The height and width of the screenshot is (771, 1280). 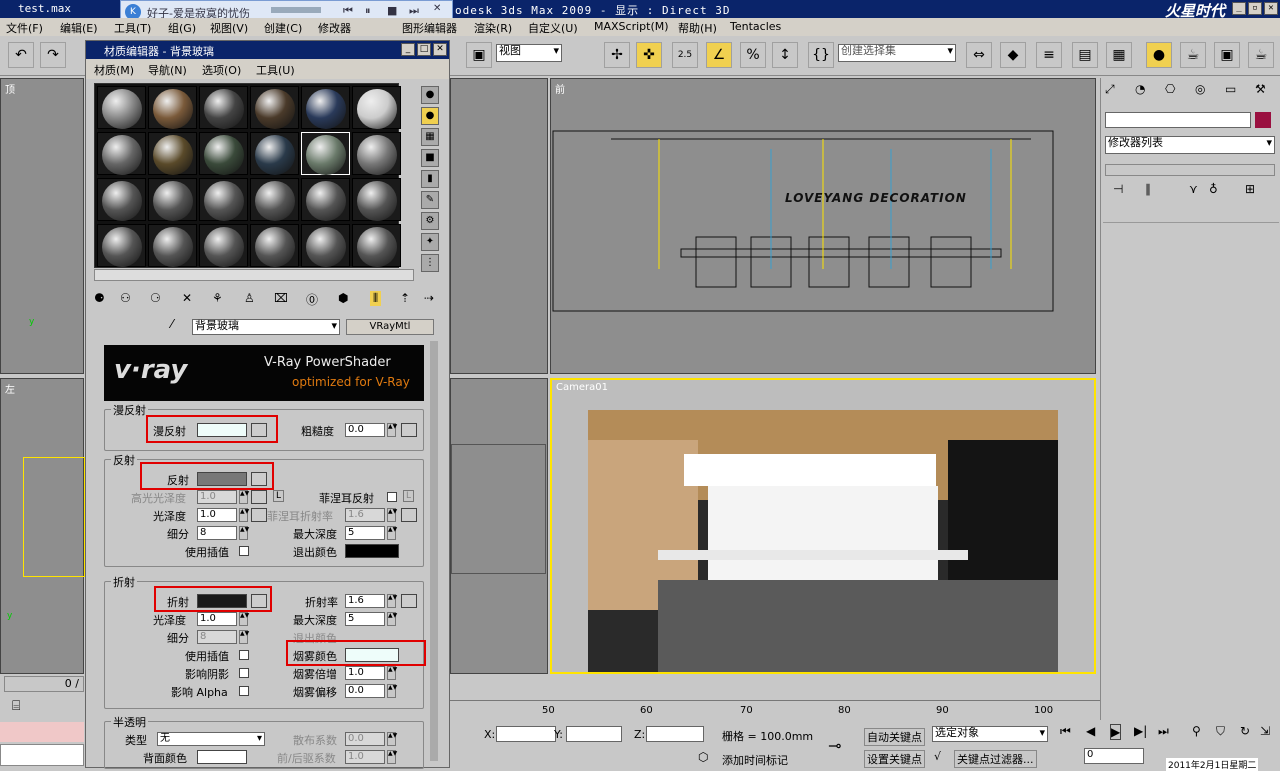 What do you see at coordinates (1227, 55) in the screenshot?
I see `rendered-frame-icon: ▣` at bounding box center [1227, 55].